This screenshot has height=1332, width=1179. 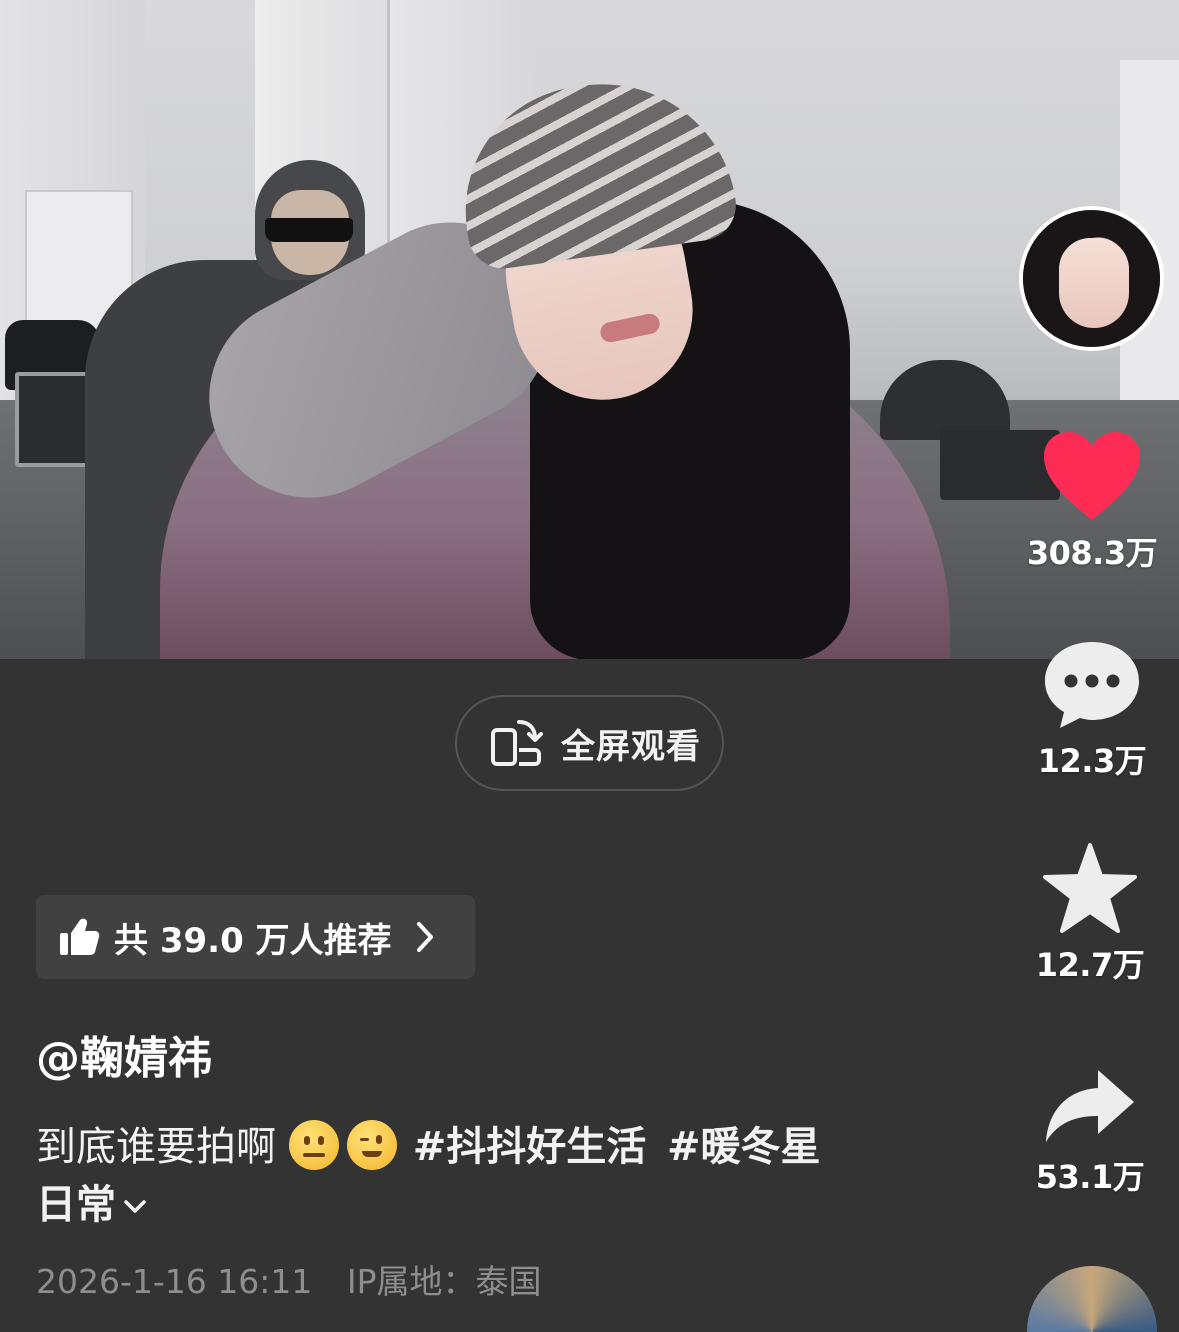 I want to click on winking-face-emoji, so click(x=371, y=1145).